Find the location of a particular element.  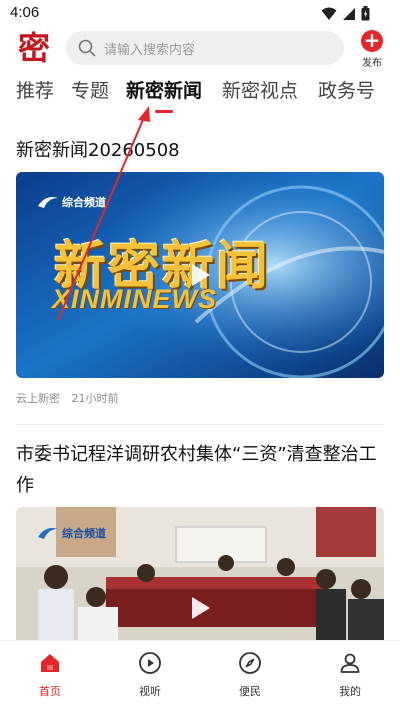

publish-button: + 发布 is located at coordinates (372, 49).